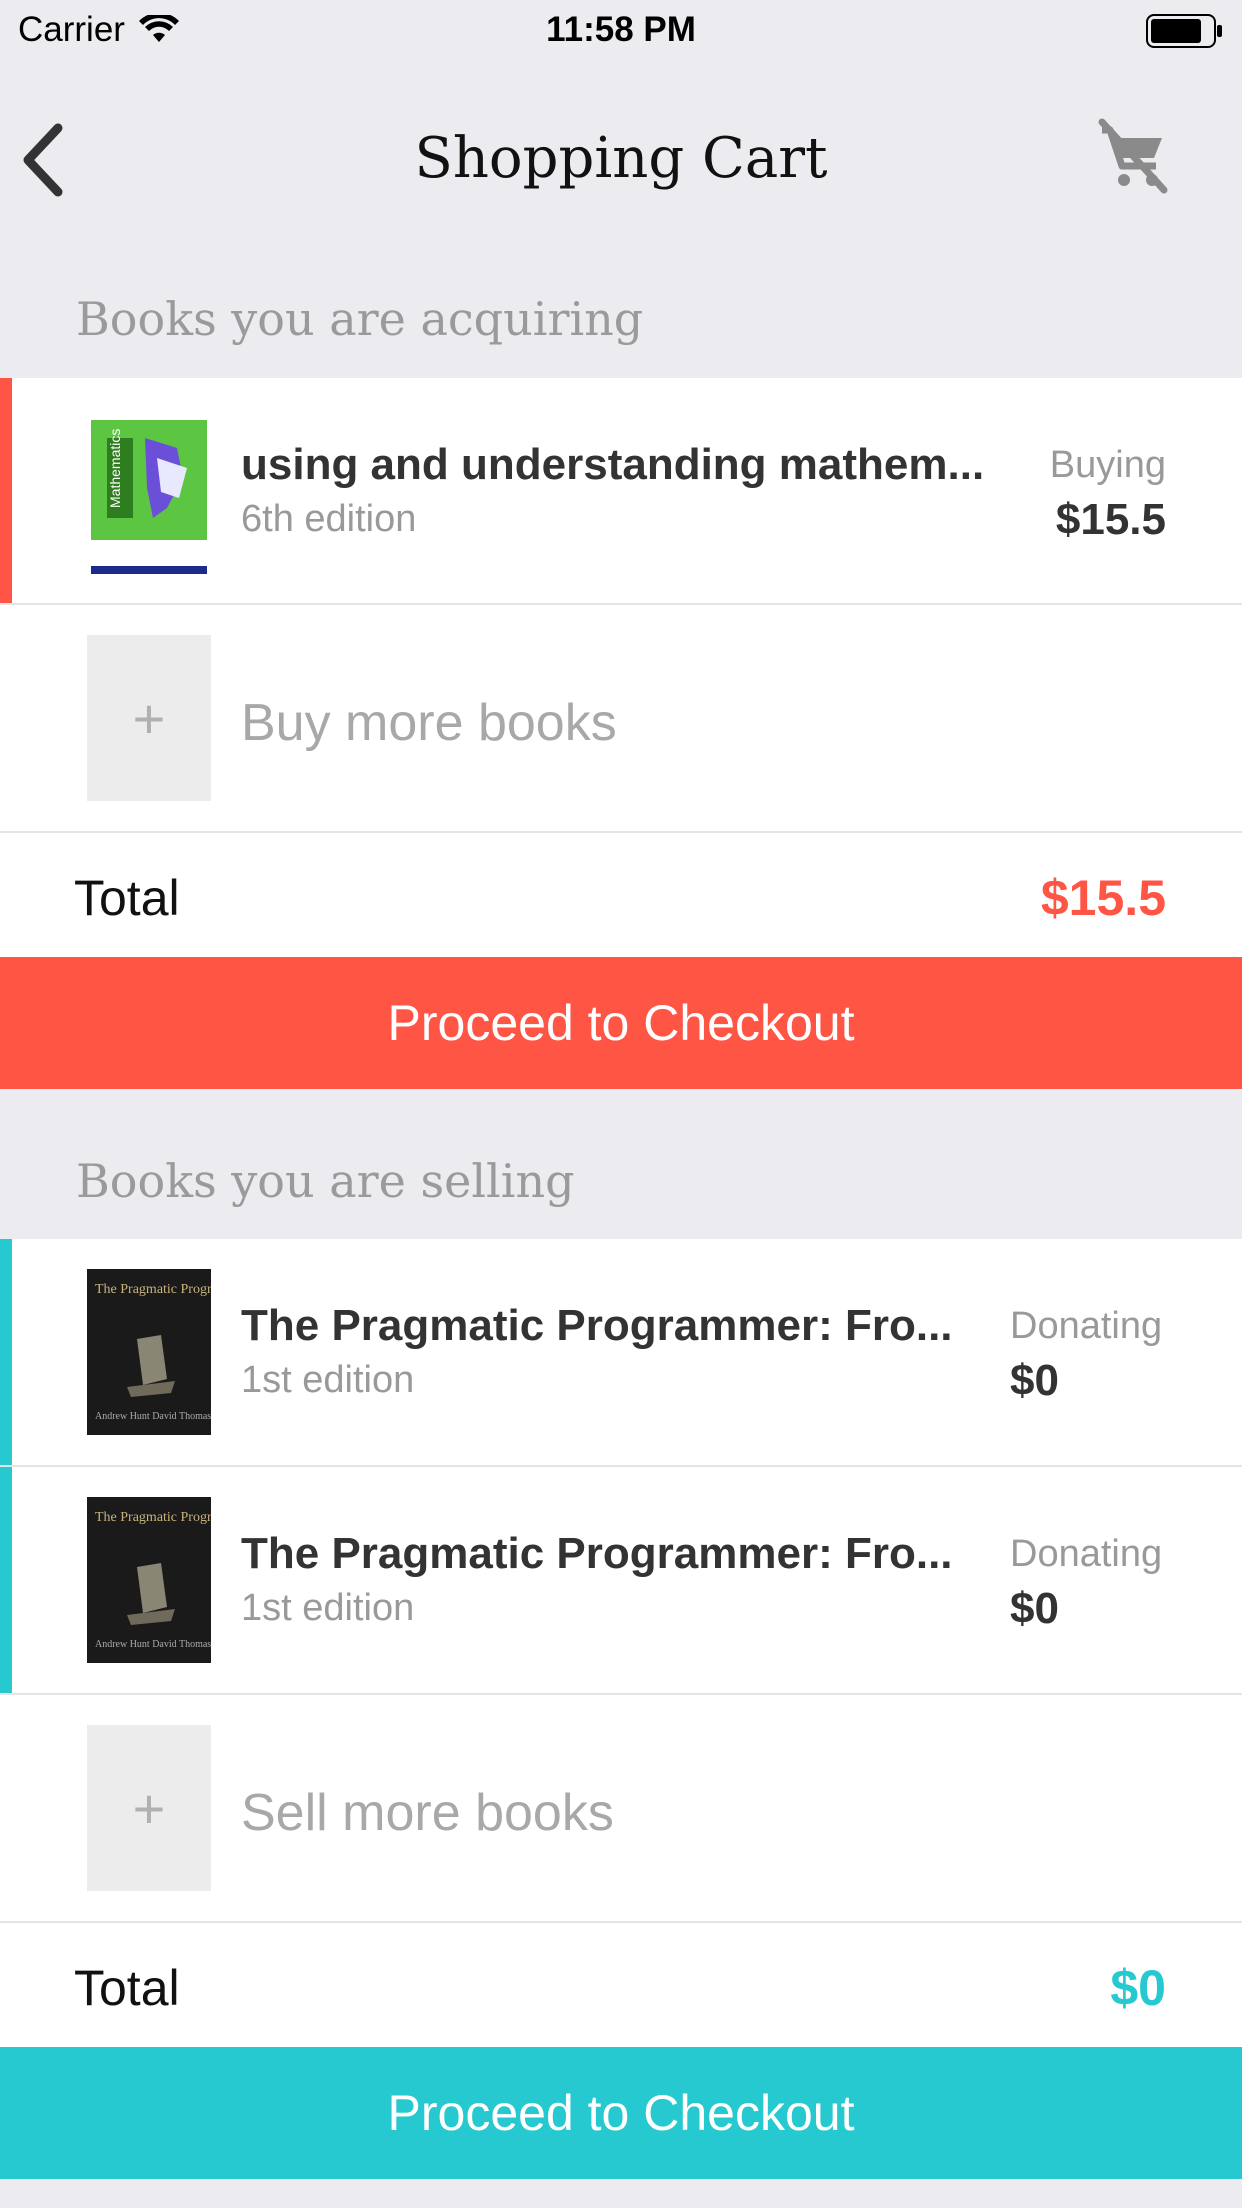 The height and width of the screenshot is (2208, 1242). Describe the element at coordinates (1132, 156) in the screenshot. I see `cart-off-icon` at that location.